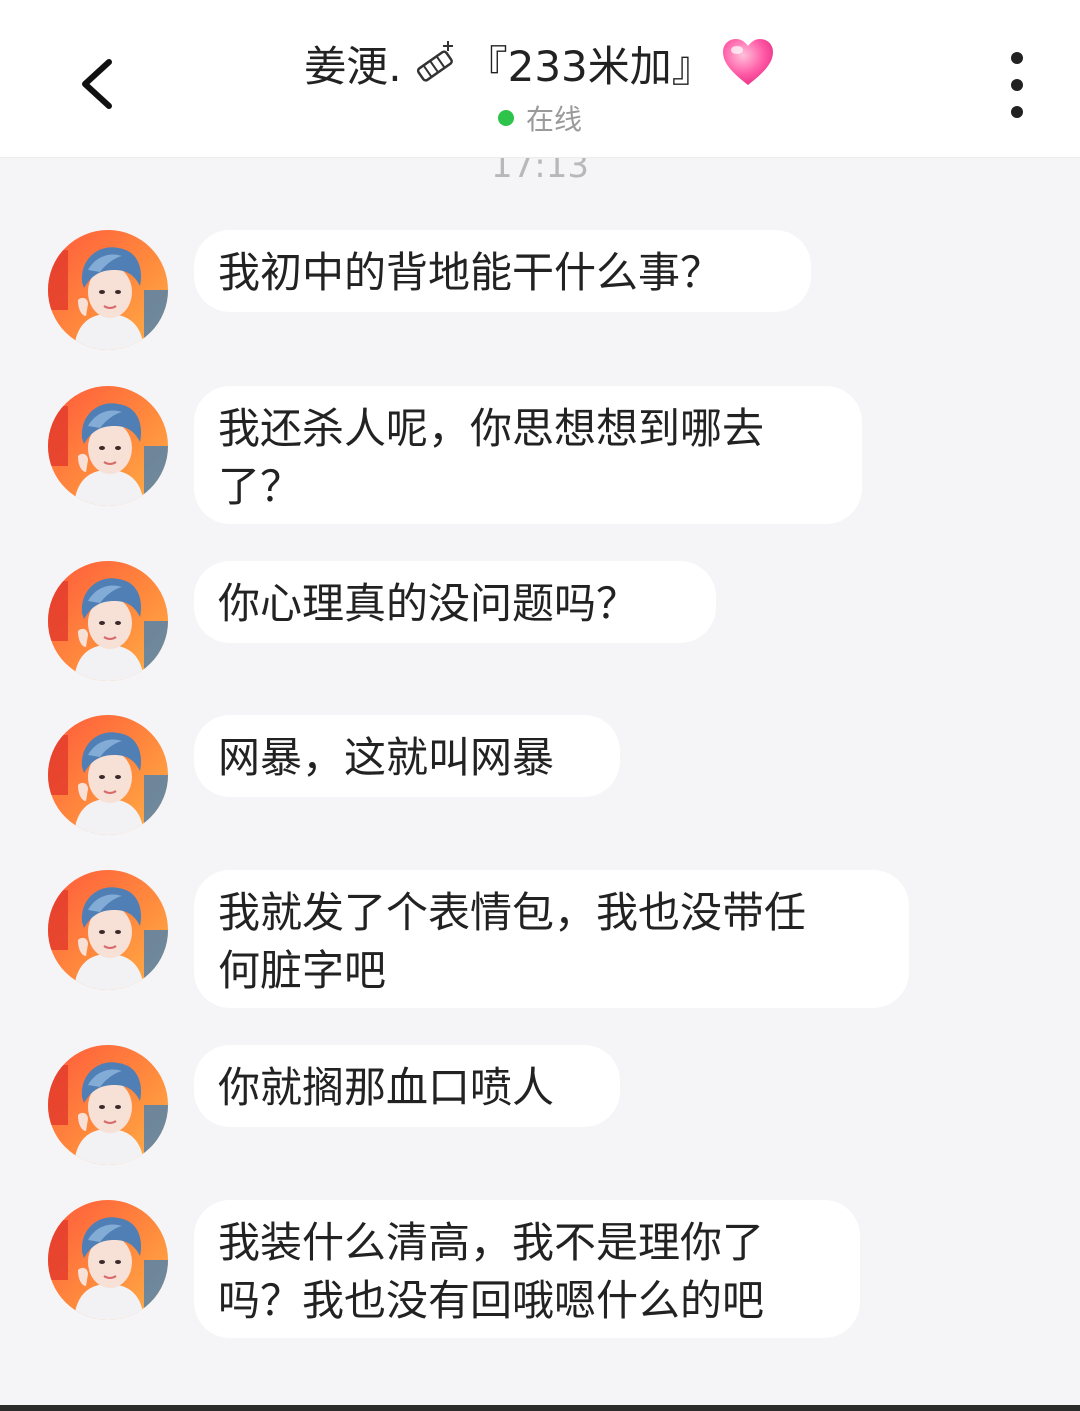 The height and width of the screenshot is (1411, 1080). I want to click on more-options-button, so click(1017, 85).